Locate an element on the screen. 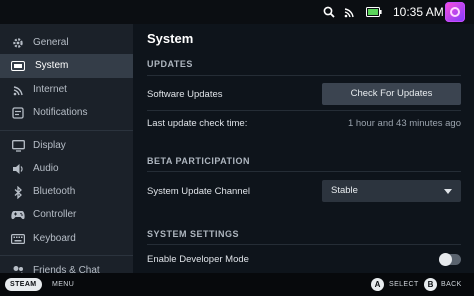  avatar-face-icon is located at coordinates (455, 12).